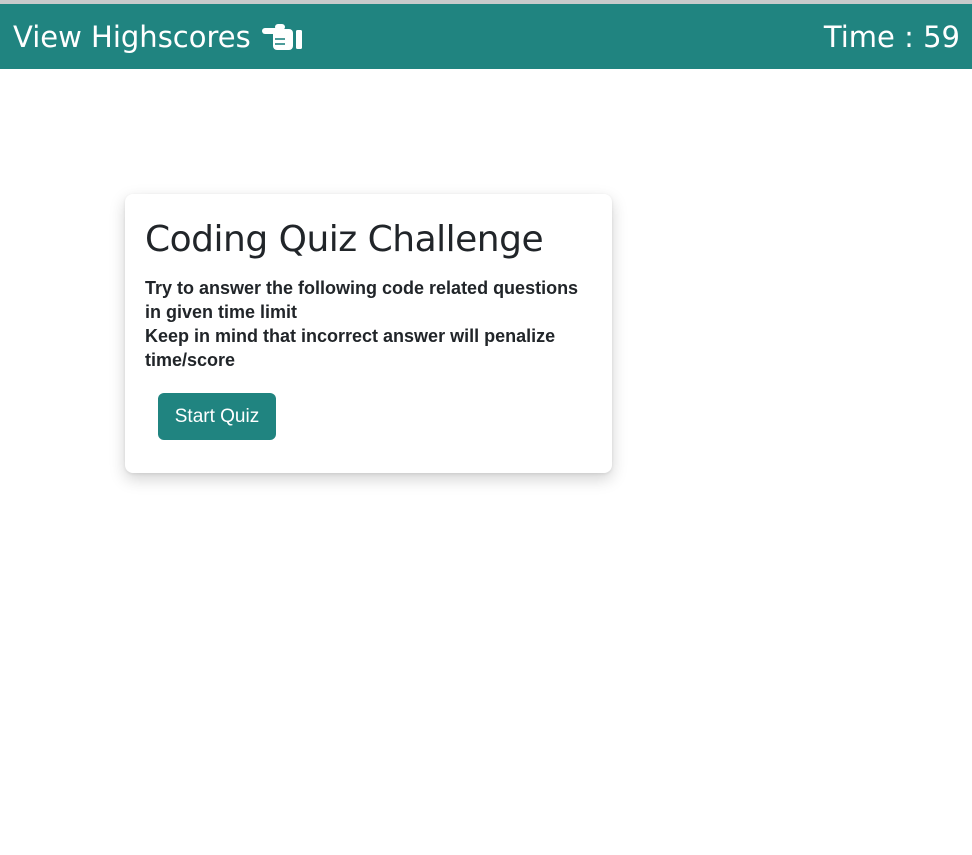  What do you see at coordinates (891, 37) in the screenshot?
I see `timer-display: Time : 59` at bounding box center [891, 37].